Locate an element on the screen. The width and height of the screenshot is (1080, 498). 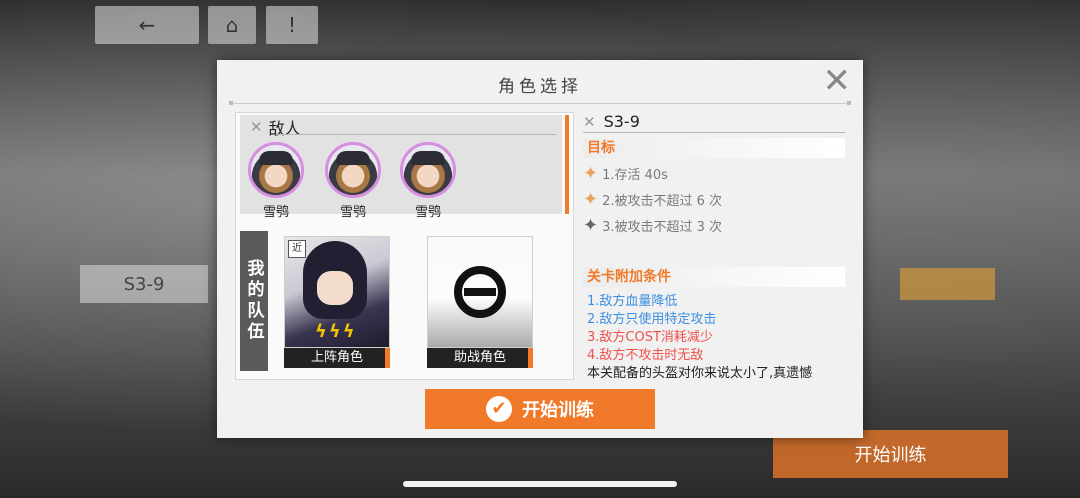
stage-note: 本关配备的头盔对你来说太小了,真遗憾 is located at coordinates (700, 373).